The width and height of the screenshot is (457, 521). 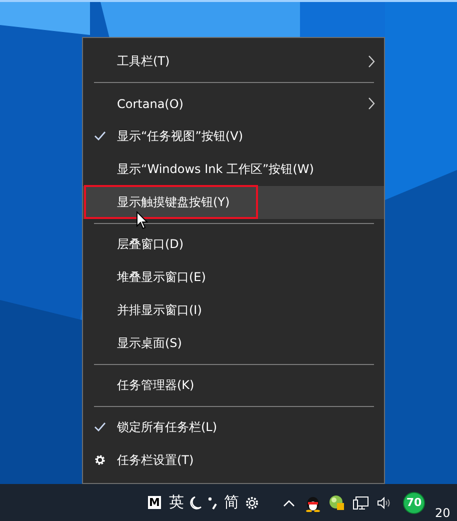 What do you see at coordinates (233, 61) in the screenshot?
I see `menu-item: 工具栏(T)` at bounding box center [233, 61].